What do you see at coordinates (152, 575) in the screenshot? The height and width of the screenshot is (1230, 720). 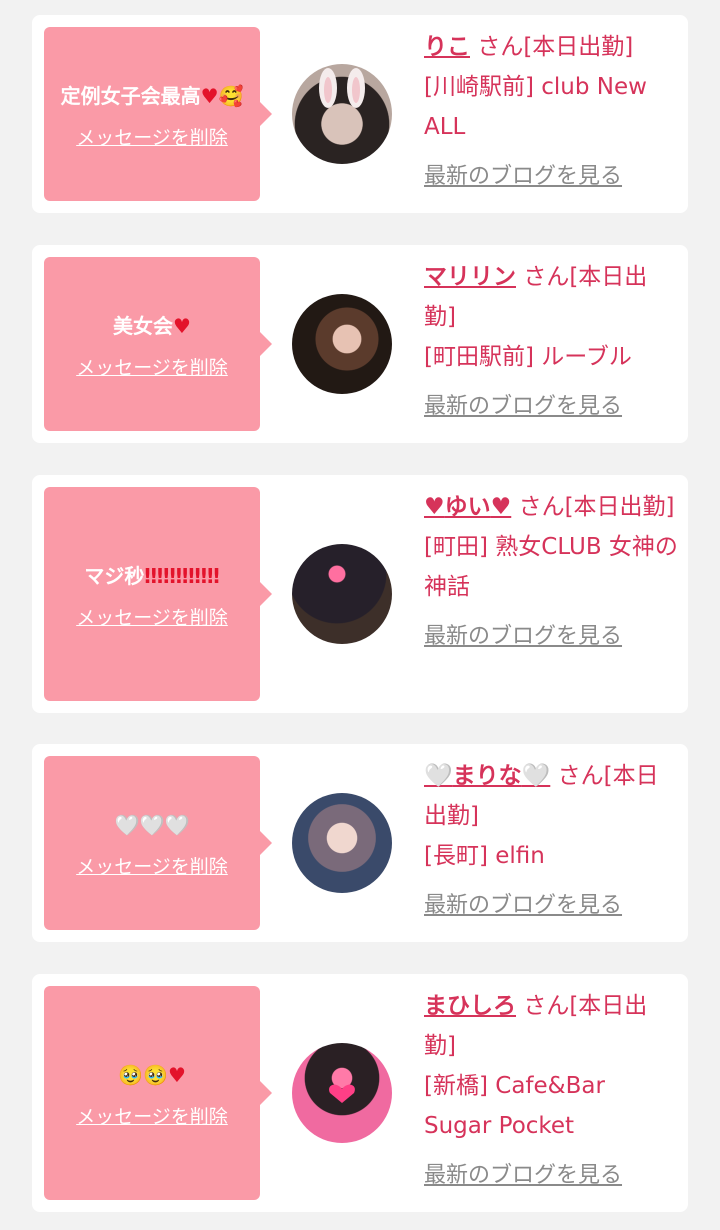 I see `message-text: マジ秒‼‼‼‼‼‼` at bounding box center [152, 575].